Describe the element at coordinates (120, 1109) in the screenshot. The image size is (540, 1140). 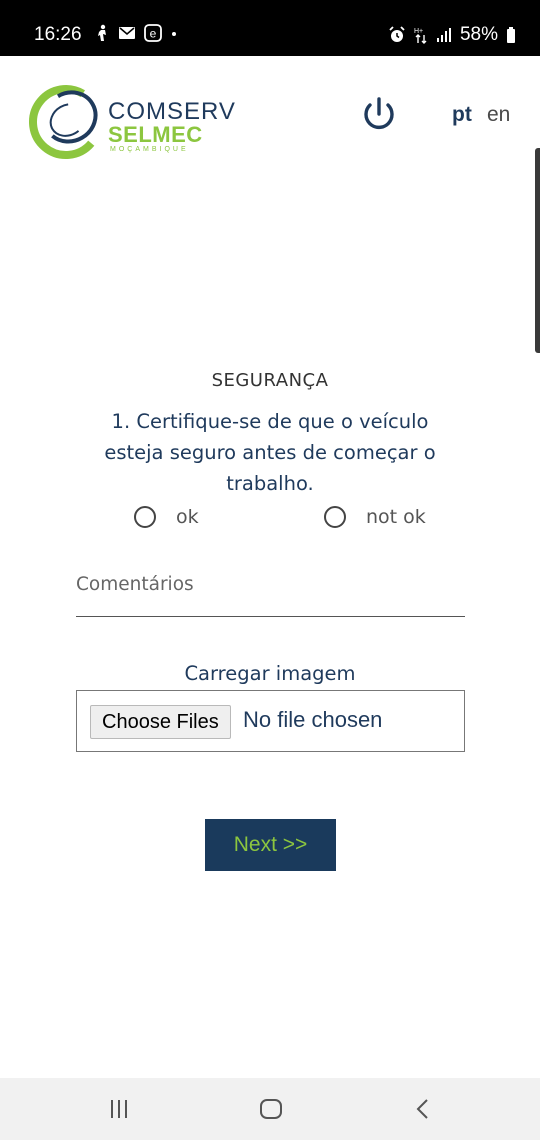
I see `recent-apps-icon` at that location.